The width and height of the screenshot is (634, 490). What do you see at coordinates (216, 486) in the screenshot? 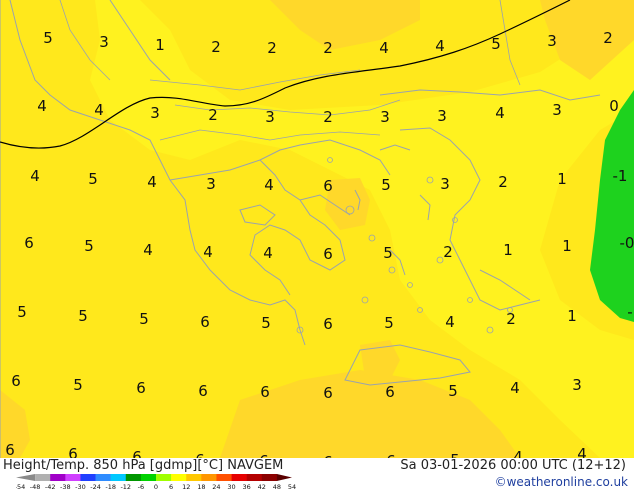
I see `scale-tick-label: 24` at bounding box center [216, 486].